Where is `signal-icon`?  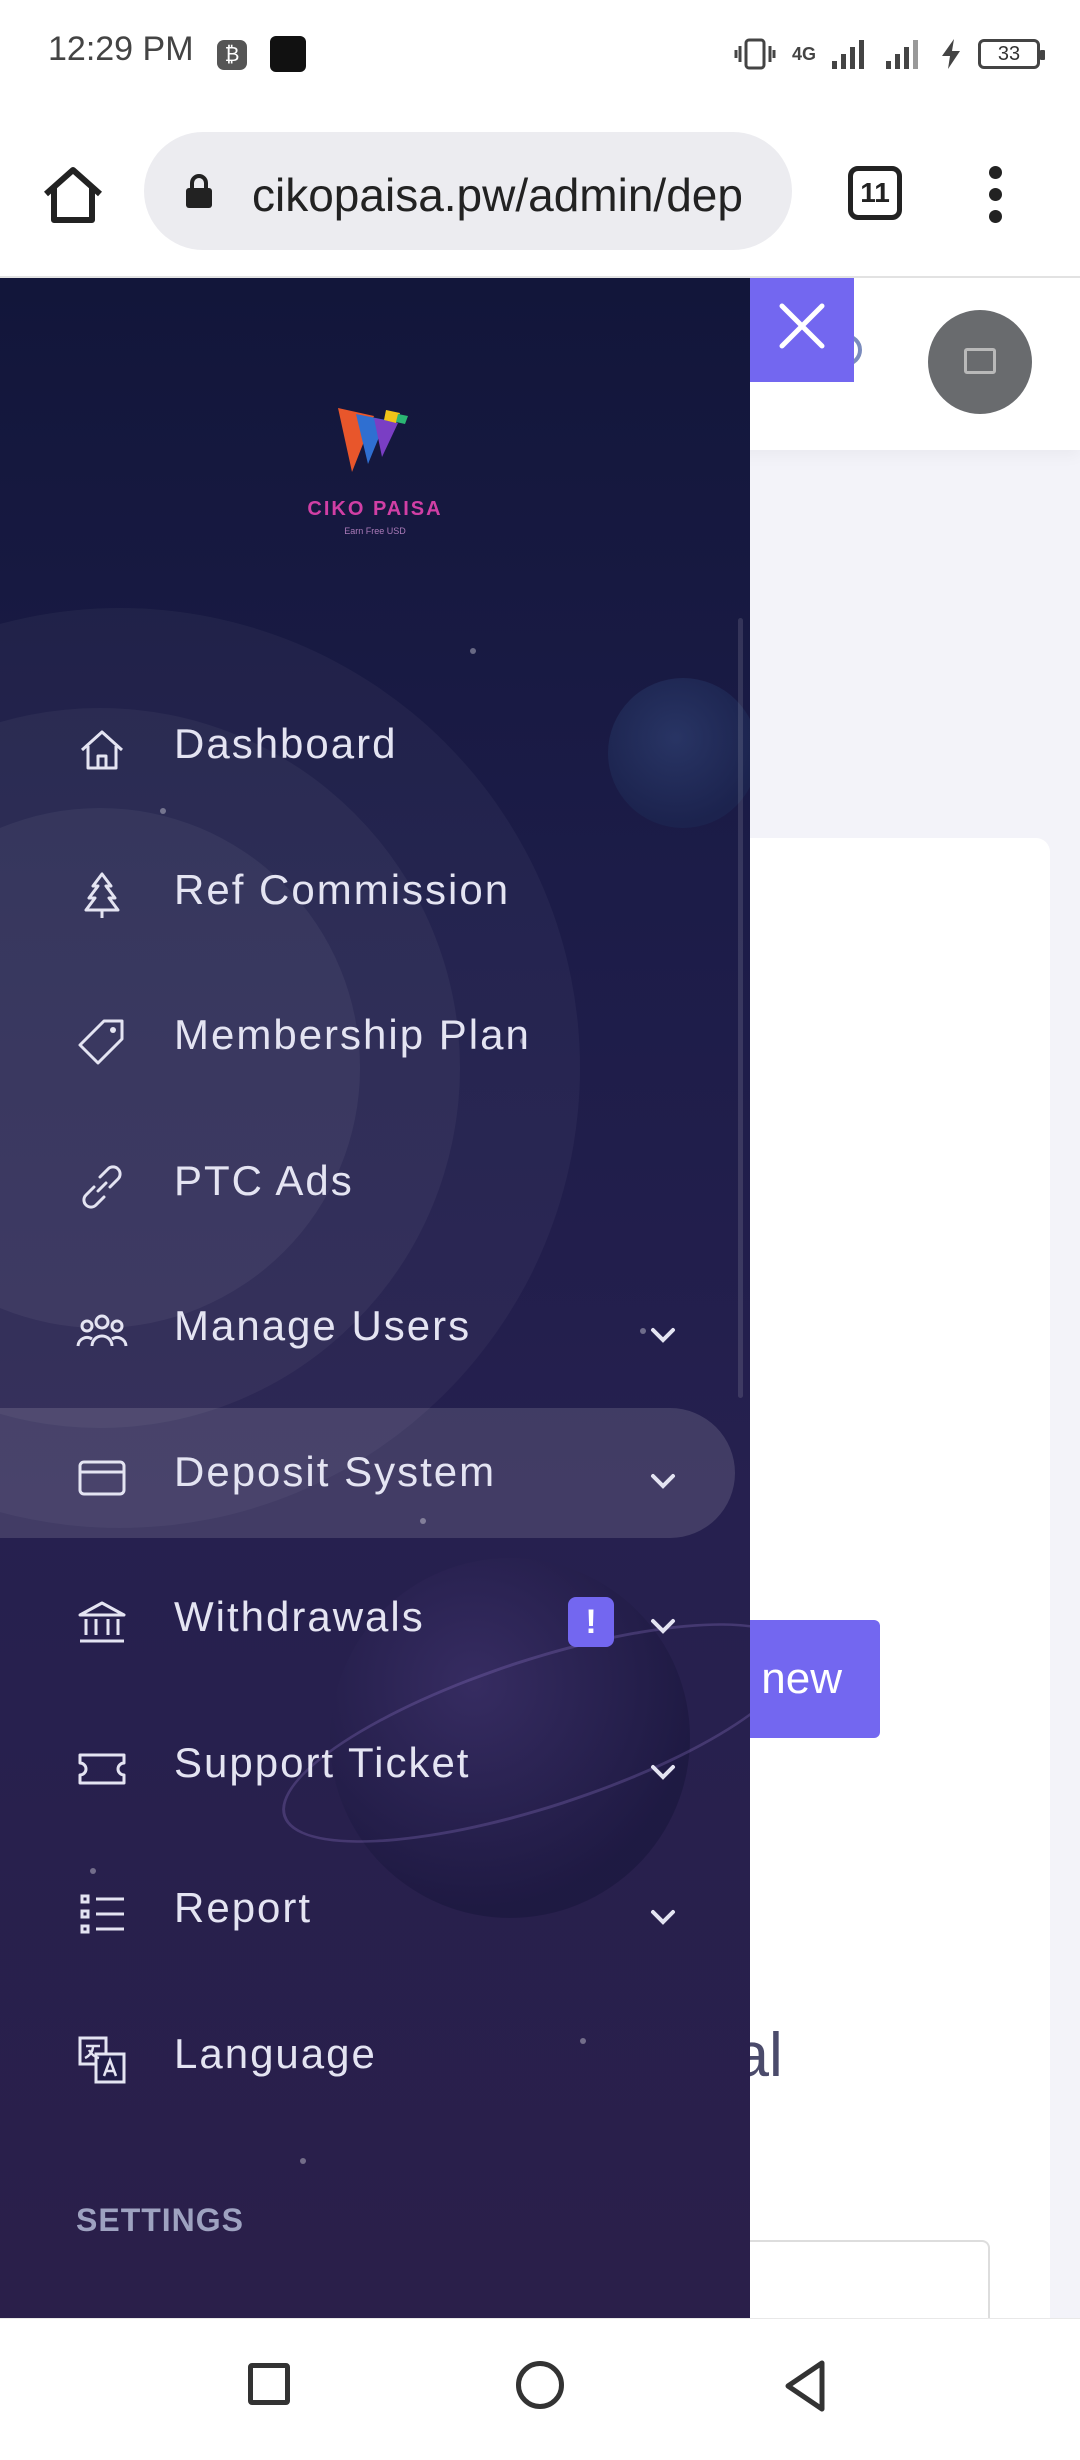 signal-icon is located at coordinates (848, 54).